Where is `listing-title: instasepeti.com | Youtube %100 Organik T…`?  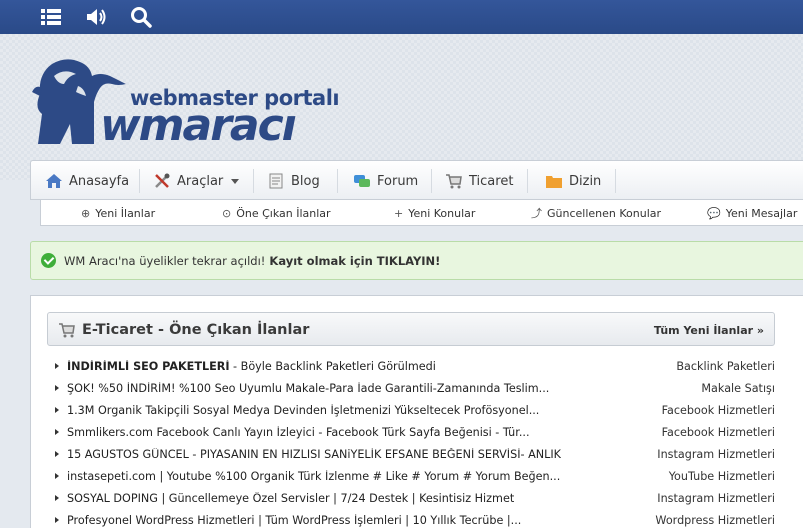 listing-title: instasepeti.com | Youtube %100 Organik T… is located at coordinates (313, 476).